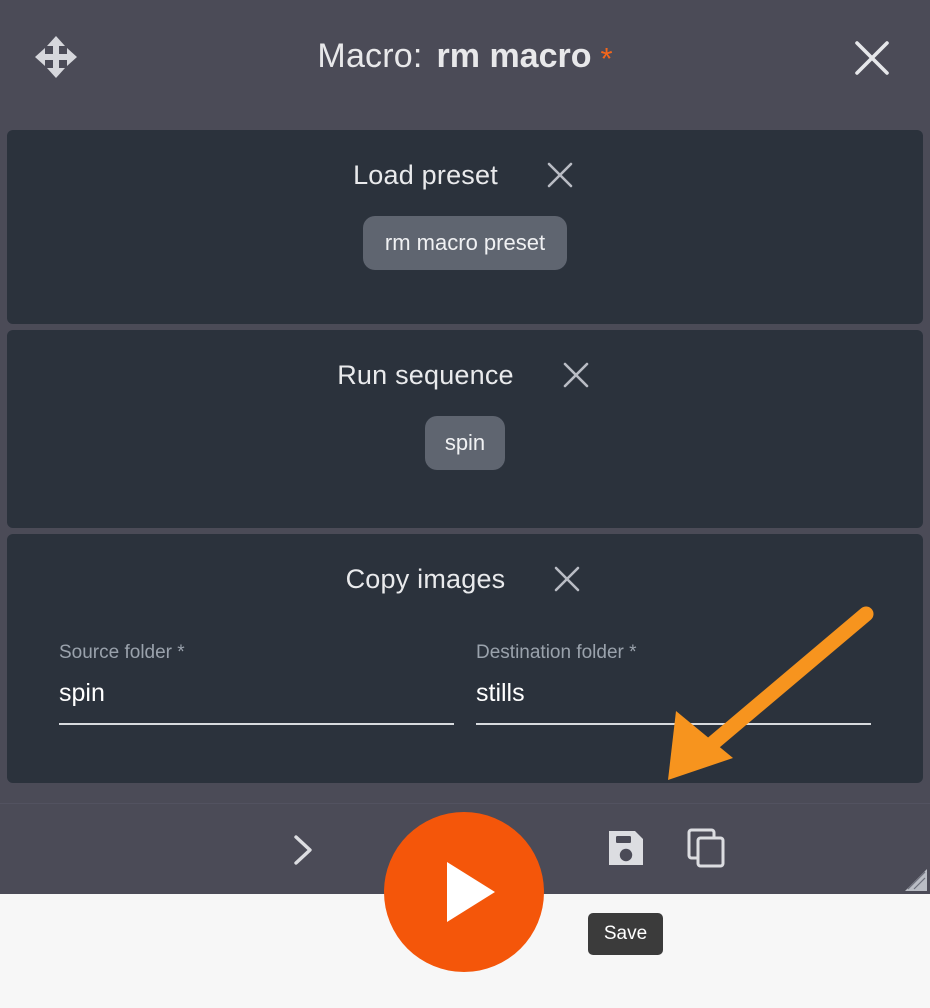 Image resolution: width=930 pixels, height=1008 pixels. I want to click on floppy-disk-icon, so click(626, 848).